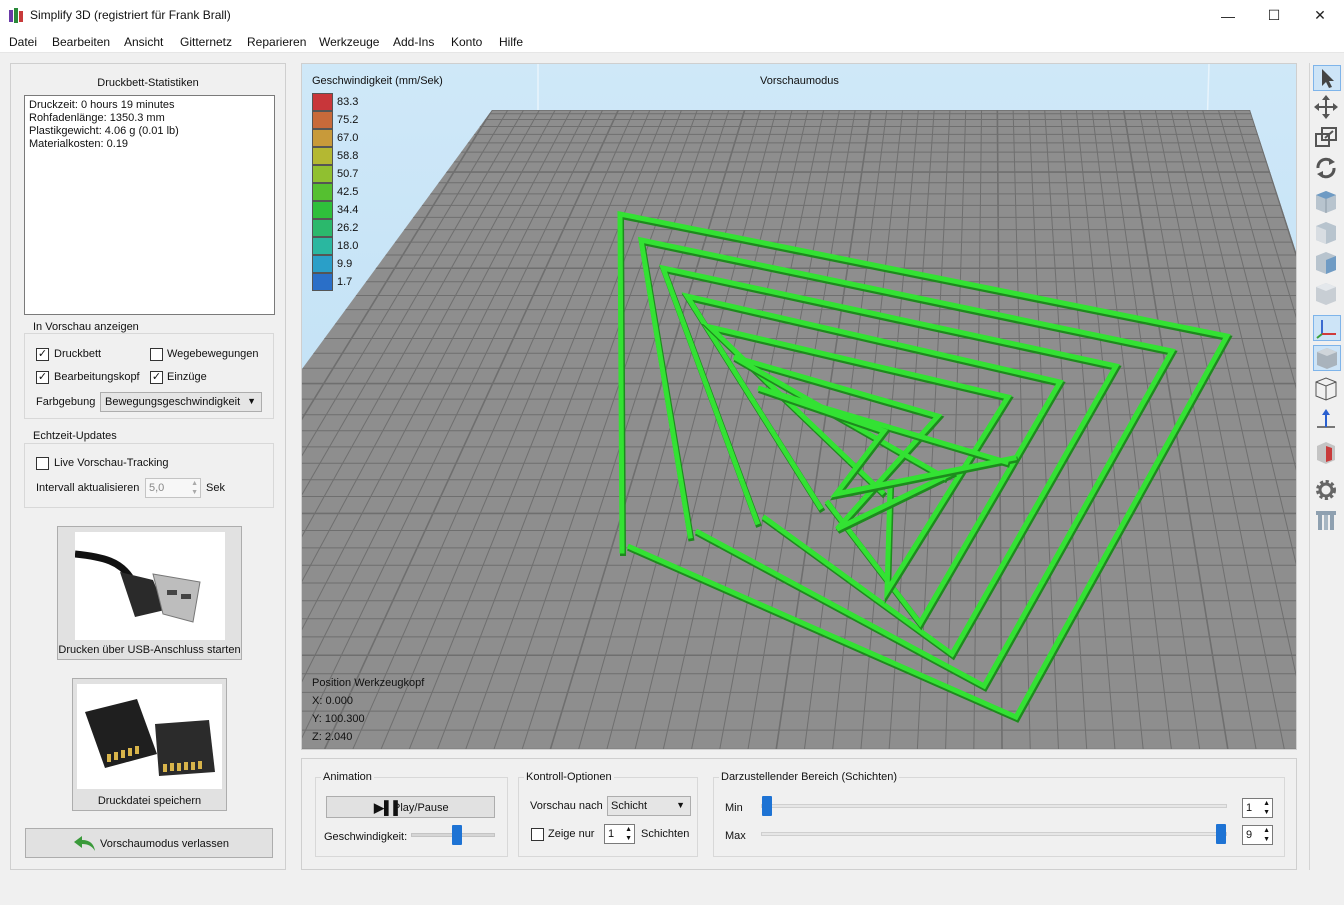  I want to click on close-button: ✕, so click(1320, 15).